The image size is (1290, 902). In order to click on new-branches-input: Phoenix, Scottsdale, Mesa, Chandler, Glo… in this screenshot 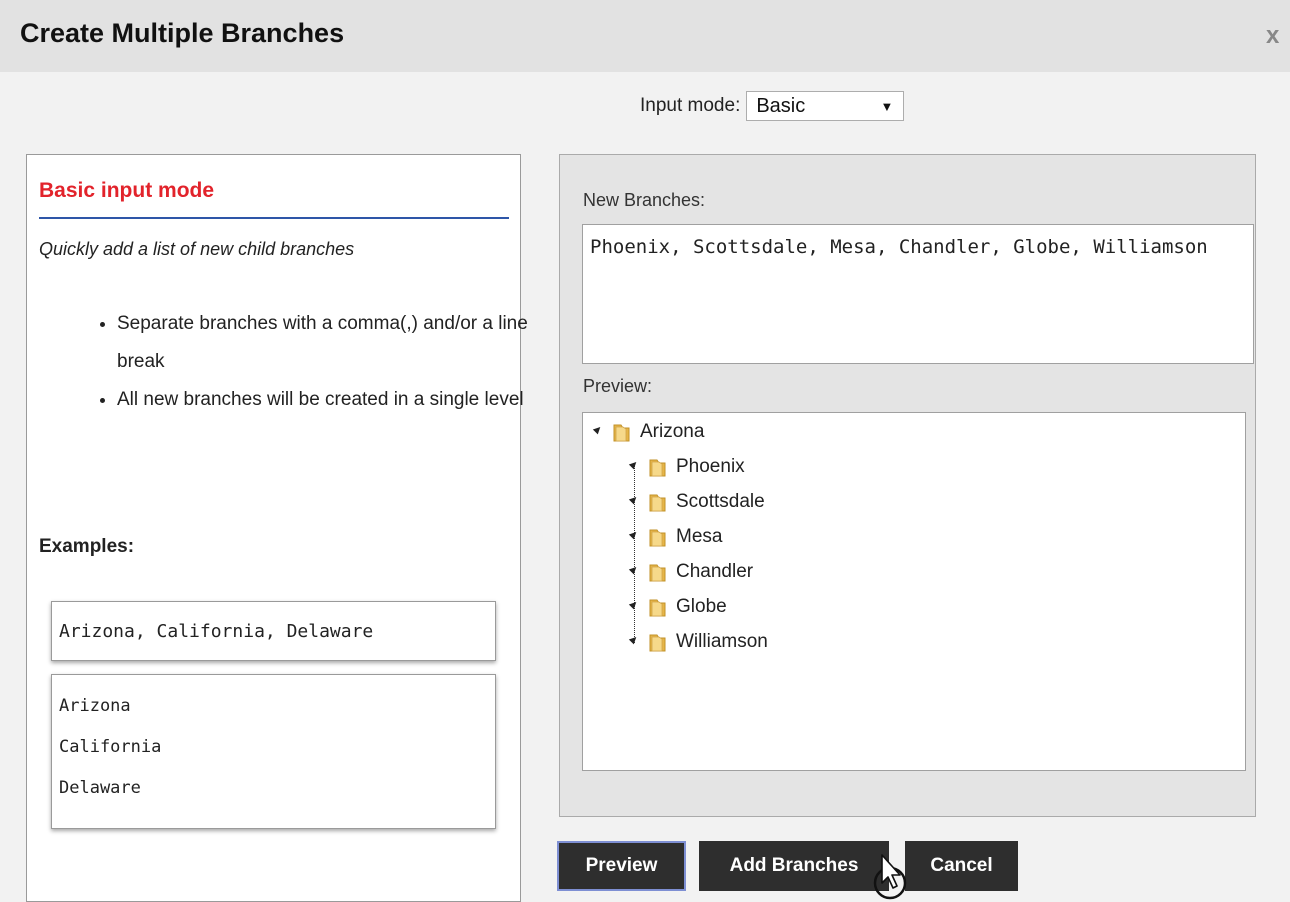, I will do `click(918, 294)`.